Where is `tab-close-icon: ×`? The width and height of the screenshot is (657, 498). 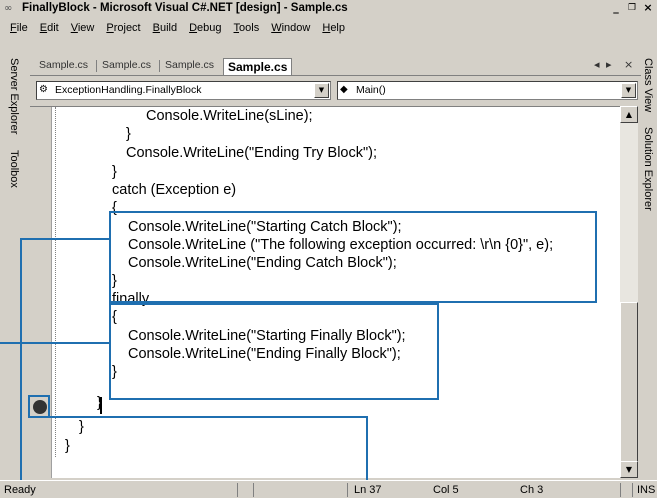 tab-close-icon: × is located at coordinates (628, 64).